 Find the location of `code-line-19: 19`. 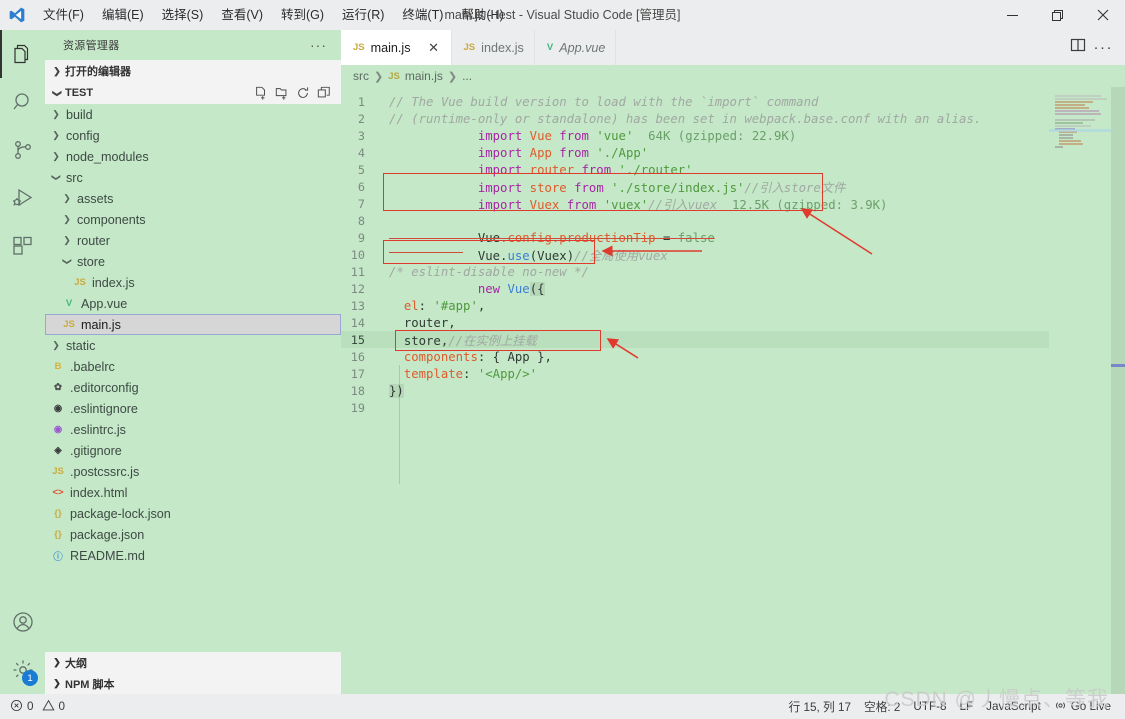

code-line-19: 19 is located at coordinates (733, 407).